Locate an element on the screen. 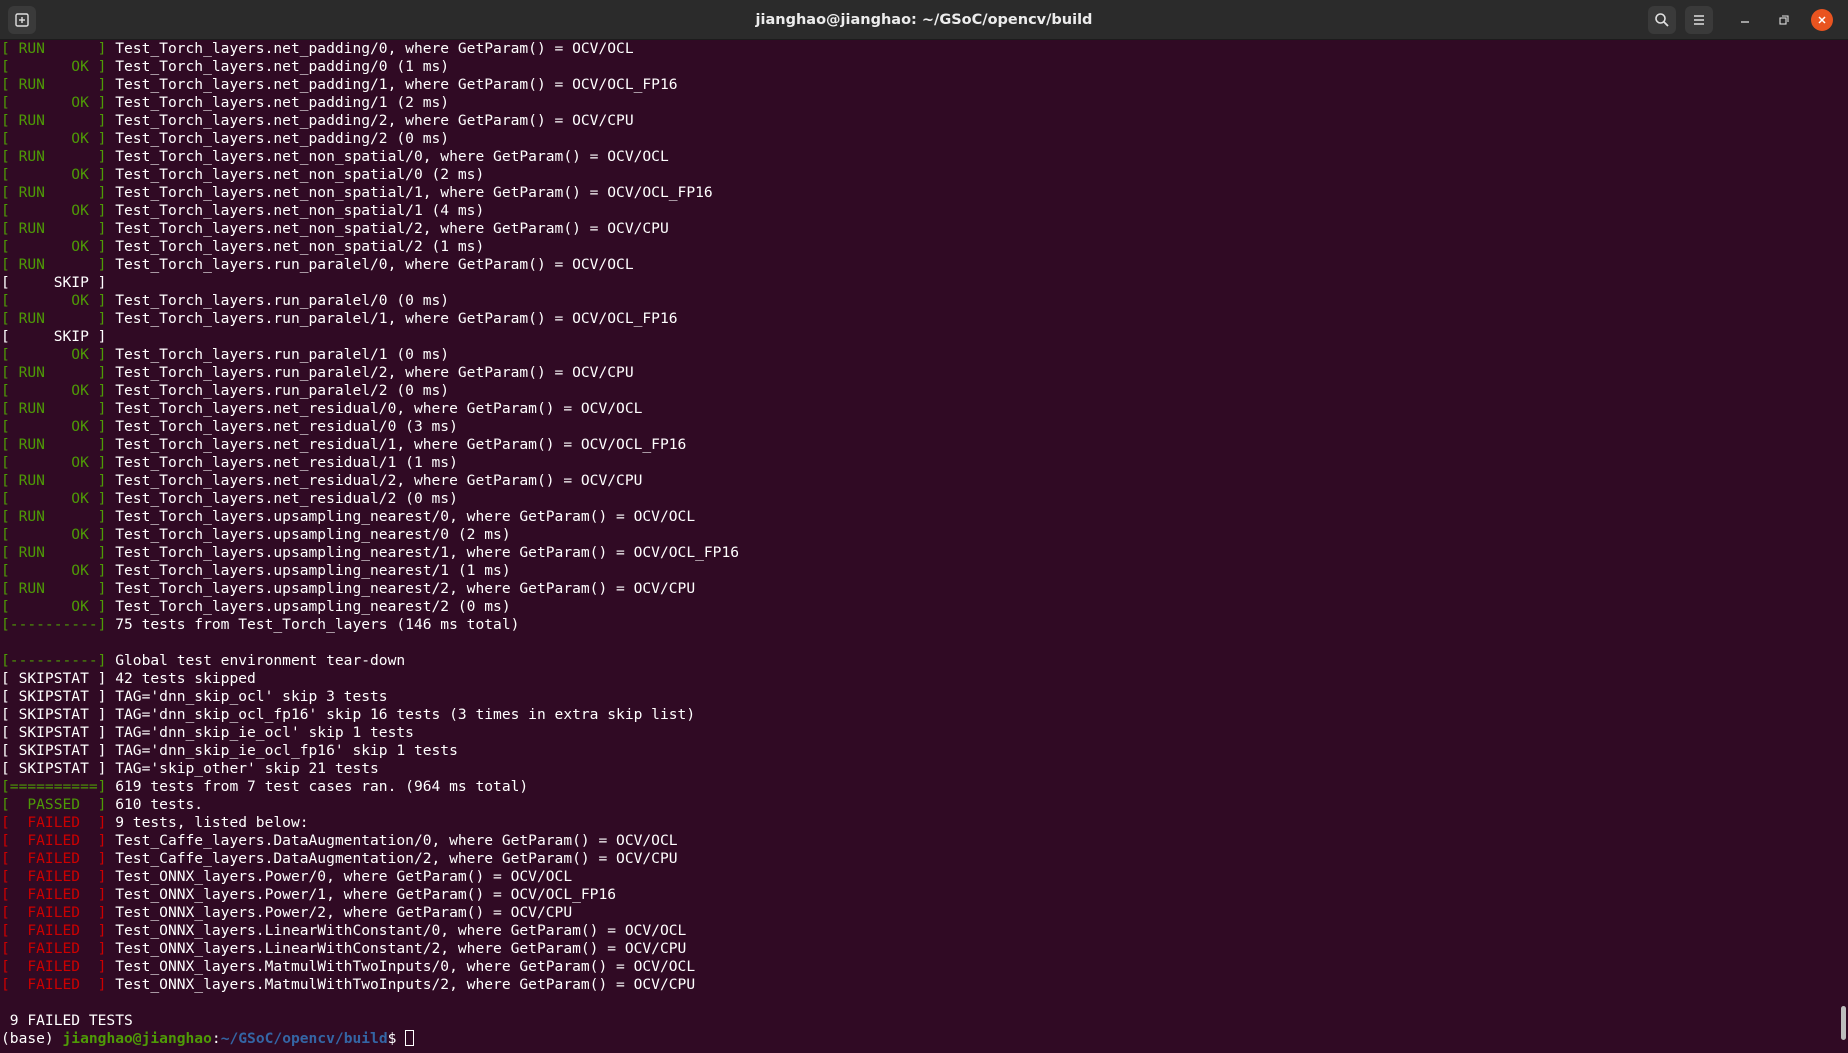 This screenshot has height=1053, width=1848. terminal-line: [ PASSED ] 610 tests. is located at coordinates (921, 805).